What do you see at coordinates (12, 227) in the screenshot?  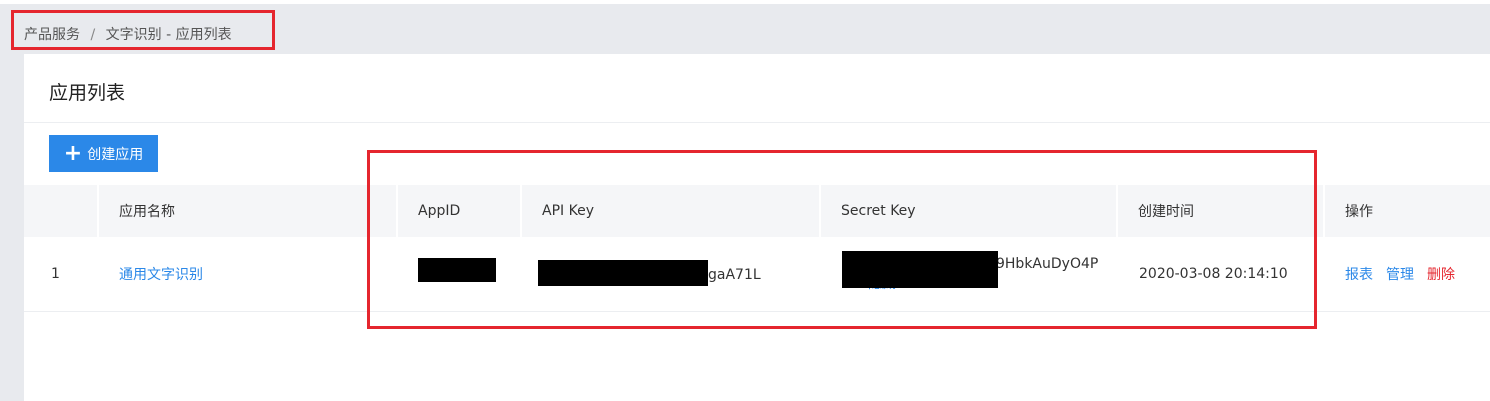 I see `left-strip` at bounding box center [12, 227].